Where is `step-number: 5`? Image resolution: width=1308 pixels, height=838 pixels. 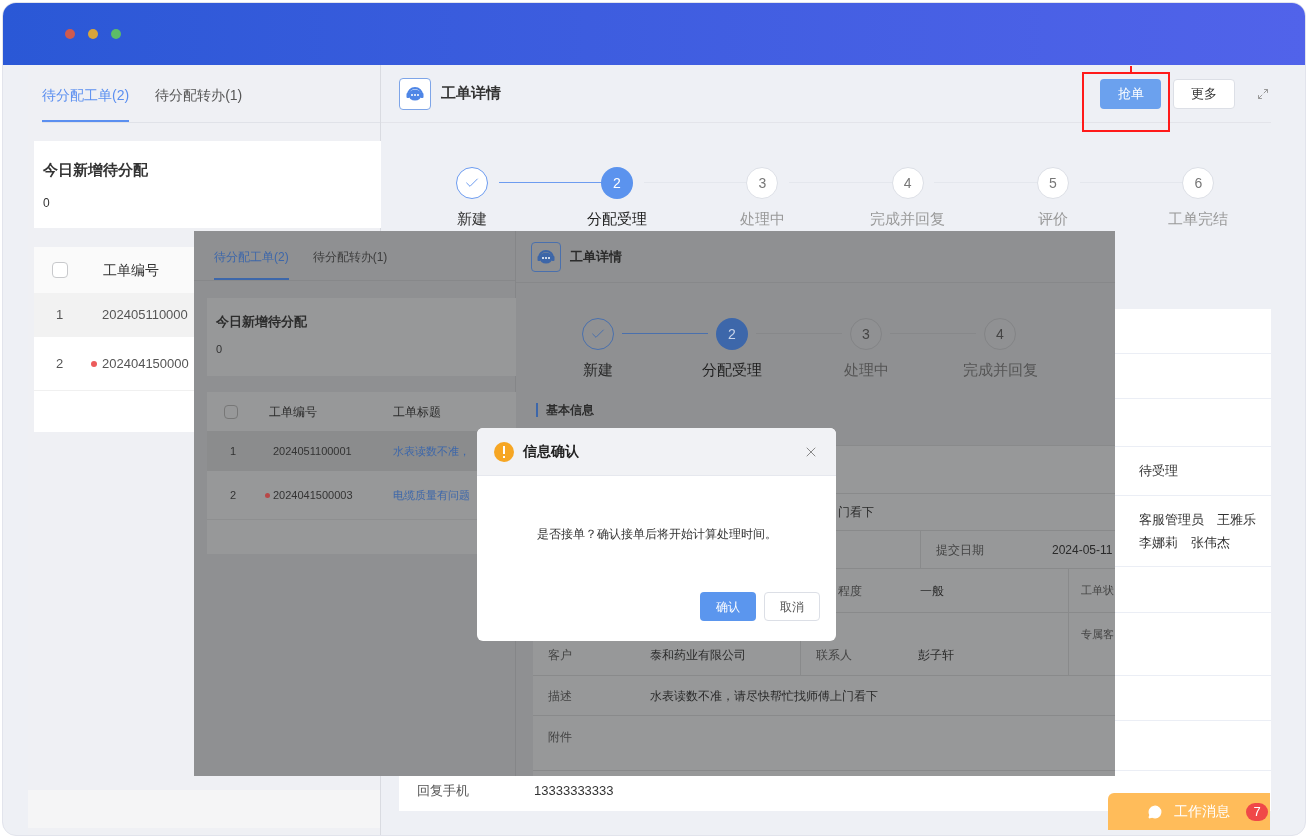 step-number: 5 is located at coordinates (1053, 183).